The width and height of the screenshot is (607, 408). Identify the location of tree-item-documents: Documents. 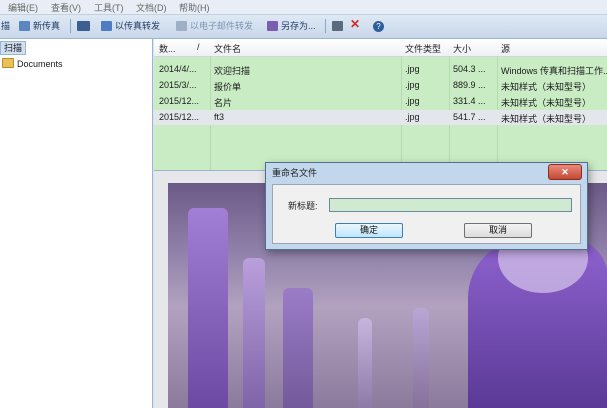
(32, 64).